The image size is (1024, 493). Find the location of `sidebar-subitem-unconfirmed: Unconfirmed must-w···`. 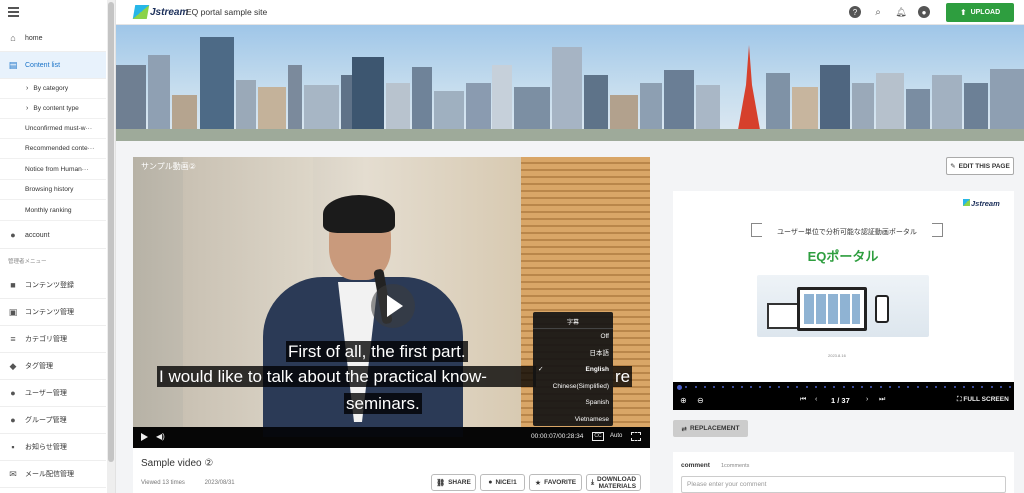

sidebar-subitem-unconfirmed: Unconfirmed must-w··· is located at coordinates (53, 129).